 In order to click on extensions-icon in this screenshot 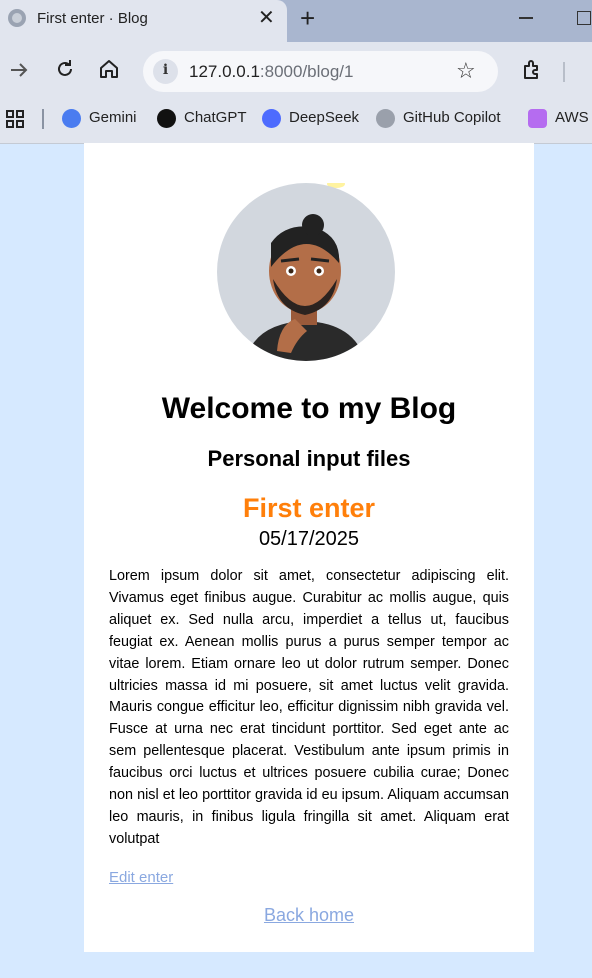, I will do `click(532, 72)`.